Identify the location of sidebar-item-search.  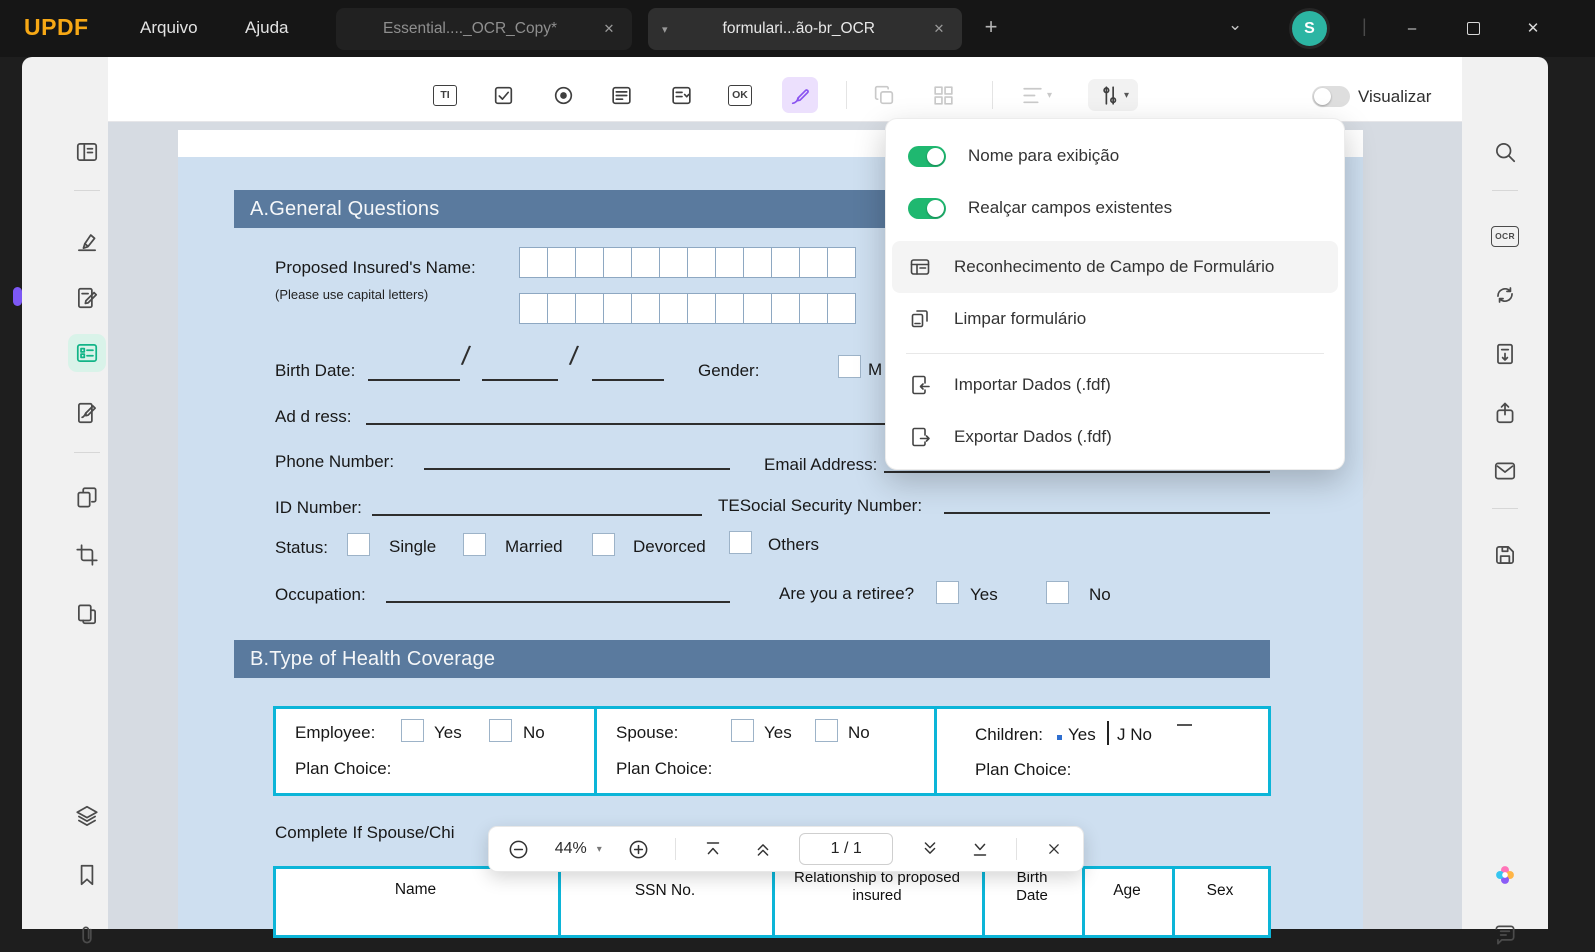
(1505, 152).